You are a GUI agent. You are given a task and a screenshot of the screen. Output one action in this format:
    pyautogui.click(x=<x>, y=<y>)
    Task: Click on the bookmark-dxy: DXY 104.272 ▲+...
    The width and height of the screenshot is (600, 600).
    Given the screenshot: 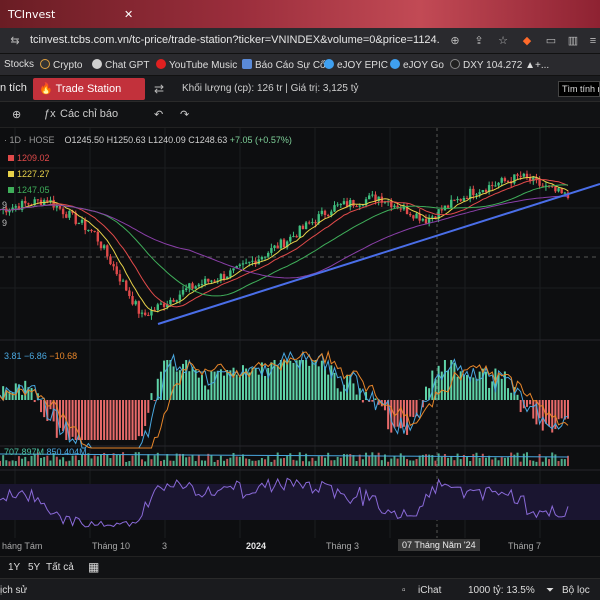 What is the action you would take?
    pyautogui.click(x=499, y=65)
    